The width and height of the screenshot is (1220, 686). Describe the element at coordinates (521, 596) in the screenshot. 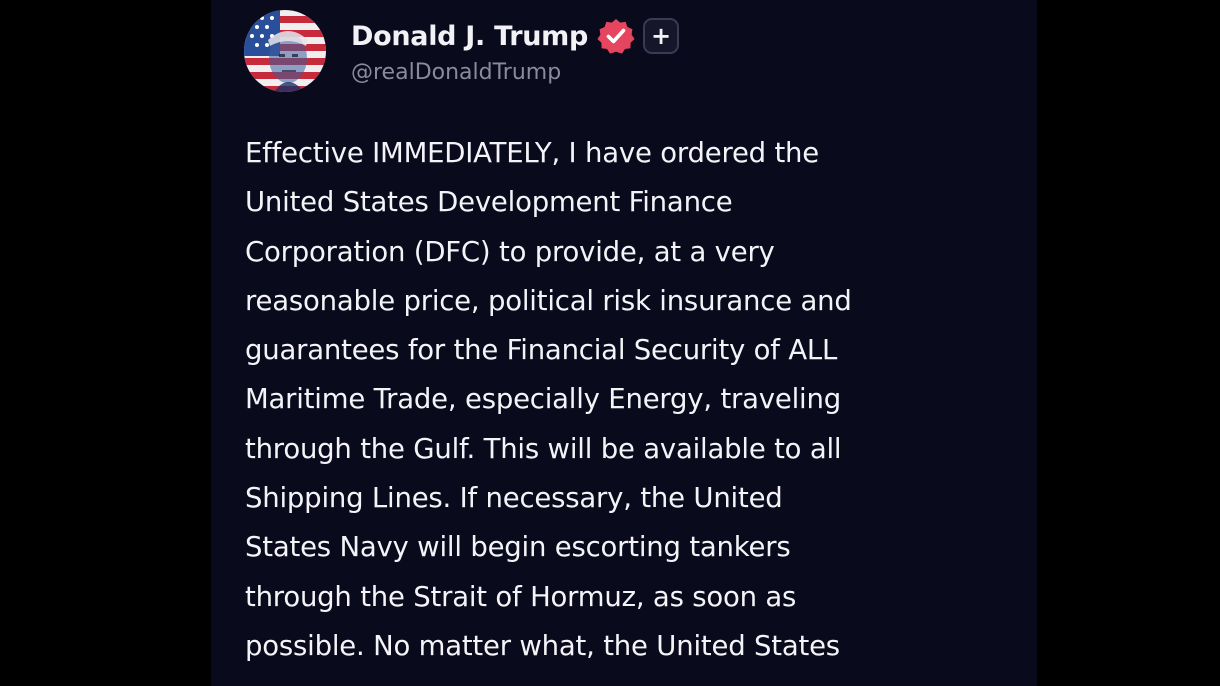

I see `post-text-line: through the Strait of Hormuz, as soon as` at that location.